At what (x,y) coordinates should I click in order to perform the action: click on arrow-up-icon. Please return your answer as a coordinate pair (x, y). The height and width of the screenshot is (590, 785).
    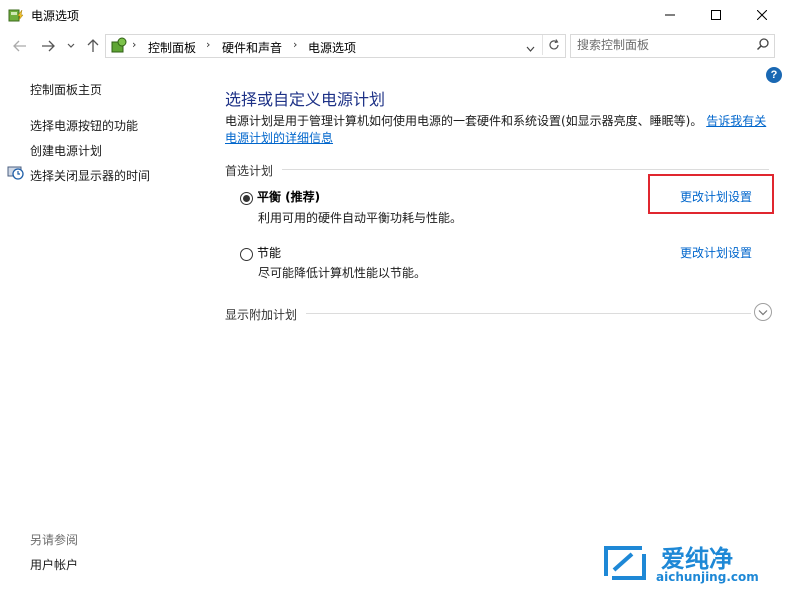
    Looking at the image, I should click on (93, 45).